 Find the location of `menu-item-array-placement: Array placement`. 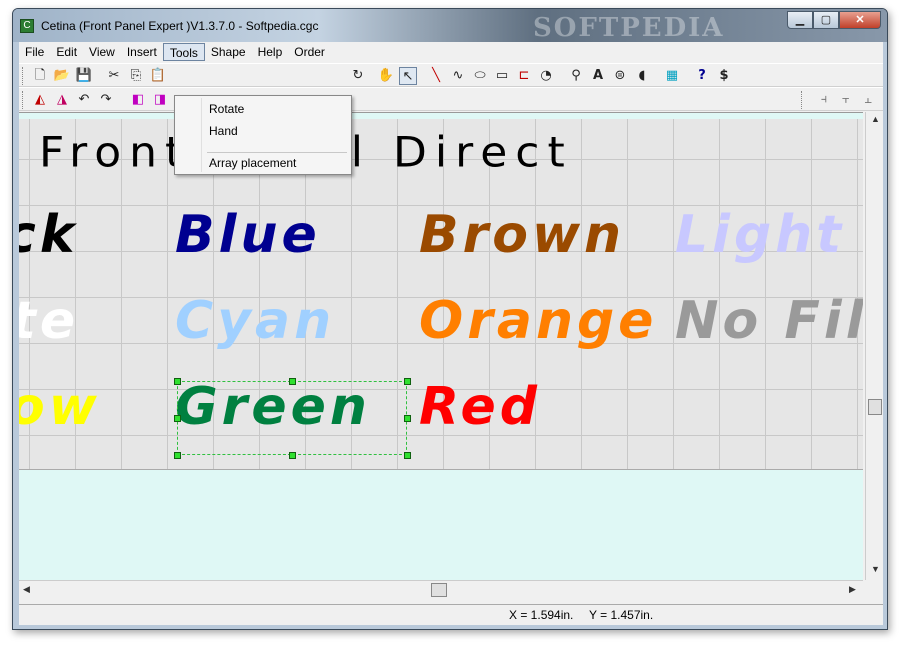

menu-item-array-placement: Array placement is located at coordinates (252, 163).